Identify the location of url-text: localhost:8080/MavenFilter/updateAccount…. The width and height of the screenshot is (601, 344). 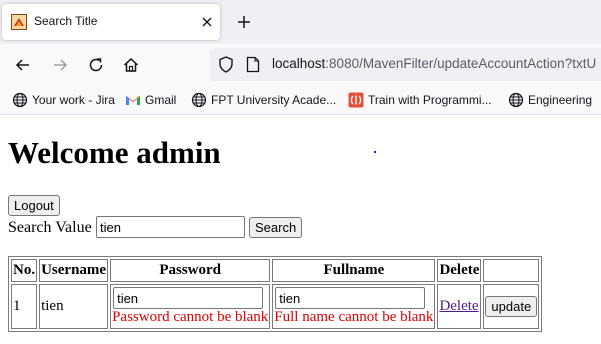
(434, 63).